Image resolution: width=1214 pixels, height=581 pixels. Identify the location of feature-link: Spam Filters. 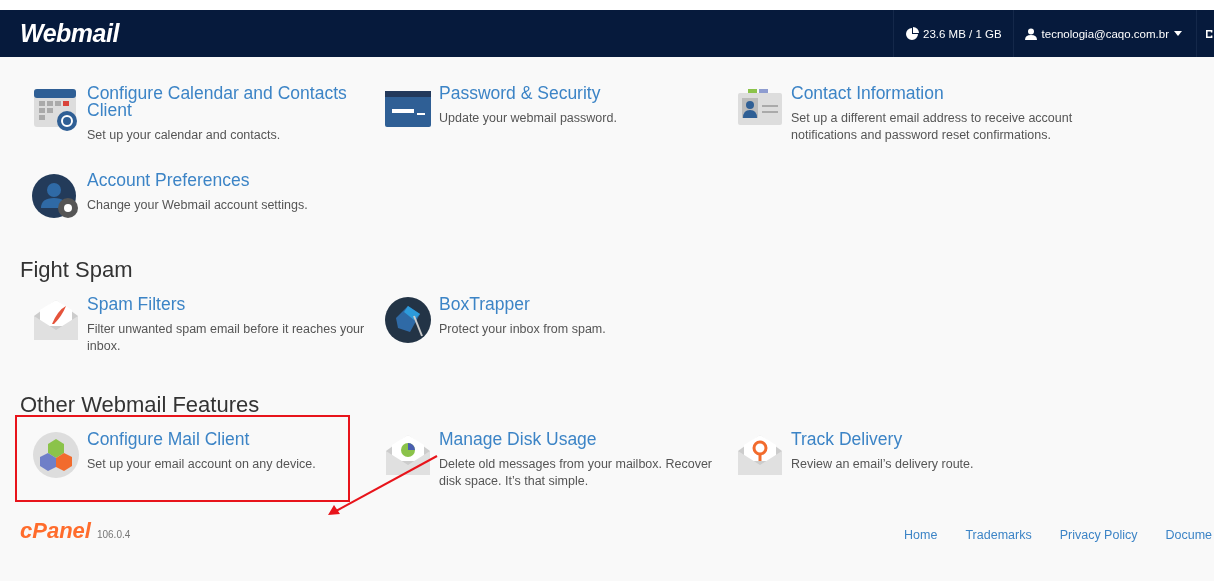
(229, 304).